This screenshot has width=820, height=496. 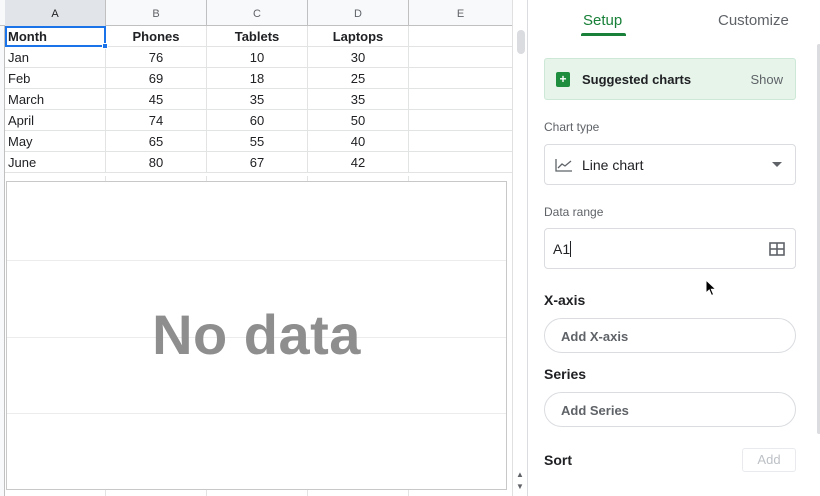 What do you see at coordinates (156, 141) in the screenshot?
I see `cell: 65` at bounding box center [156, 141].